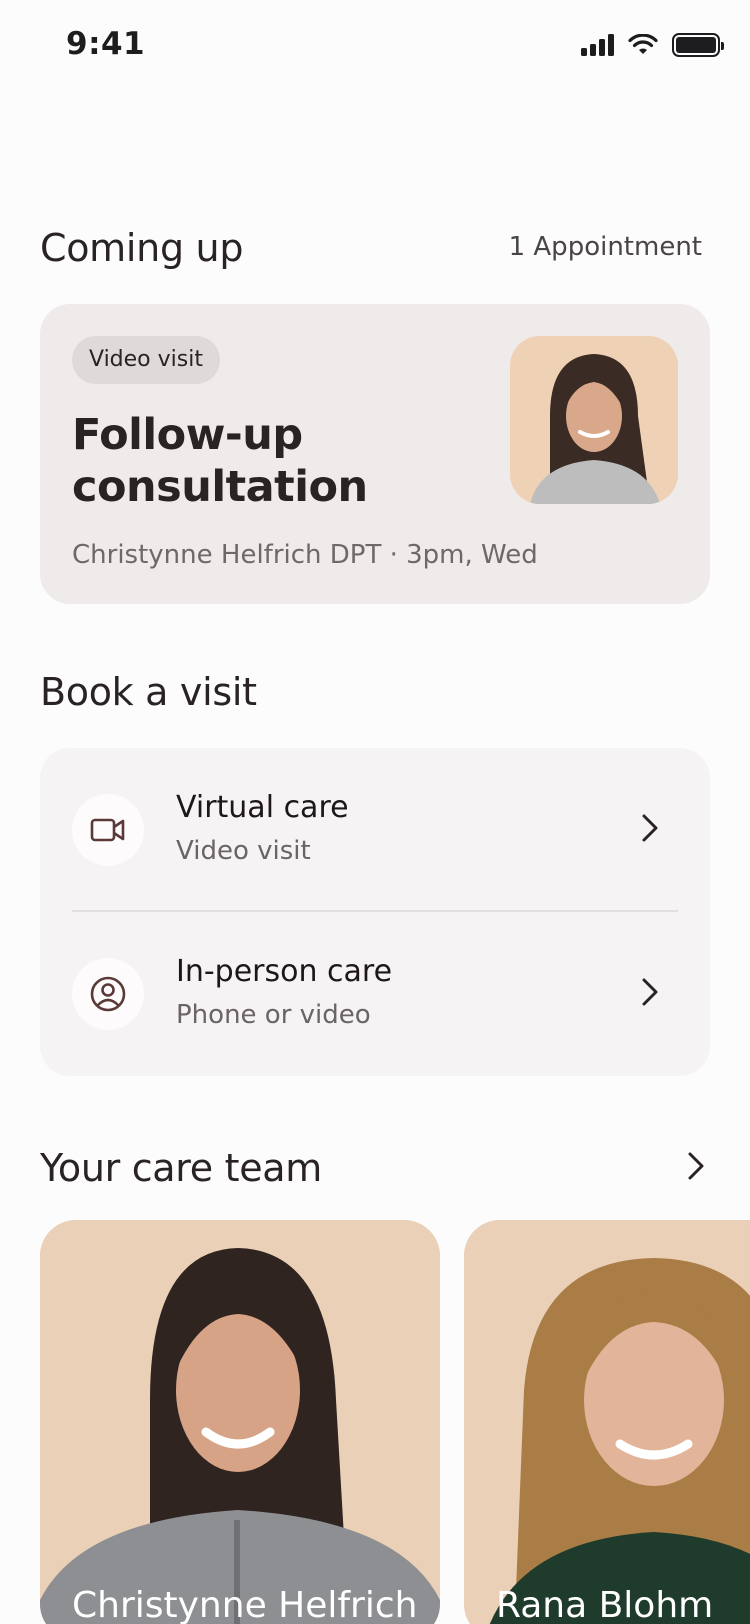 This screenshot has width=750, height=1624. I want to click on in-person-care-title: In-person care, so click(284, 971).